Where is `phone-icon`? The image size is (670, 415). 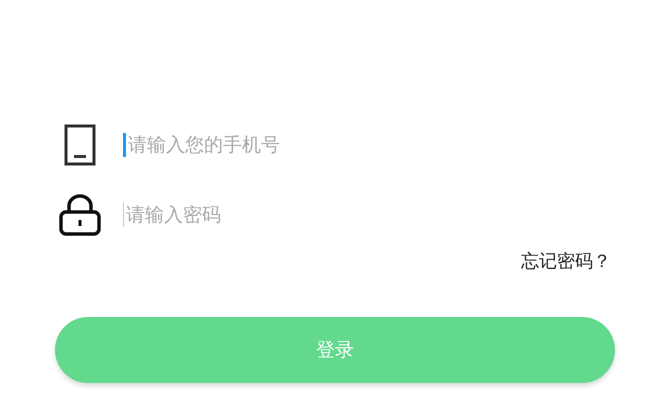 phone-icon is located at coordinates (80, 145).